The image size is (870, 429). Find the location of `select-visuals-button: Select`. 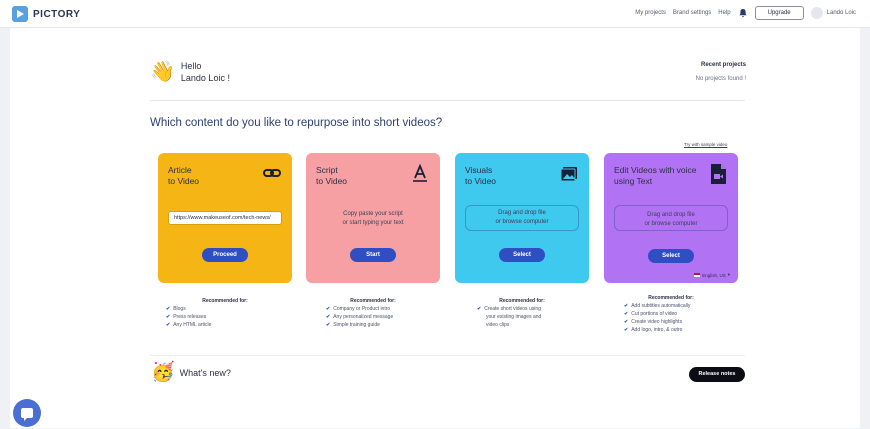

select-visuals-button: Select is located at coordinates (522, 255).